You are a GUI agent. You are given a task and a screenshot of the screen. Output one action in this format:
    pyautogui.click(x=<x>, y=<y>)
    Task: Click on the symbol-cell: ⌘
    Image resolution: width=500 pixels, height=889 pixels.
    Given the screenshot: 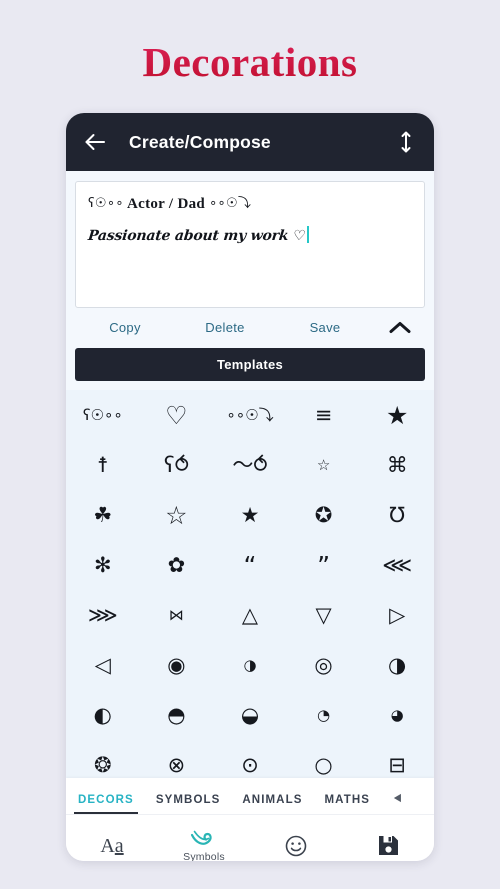 What is the action you would take?
    pyautogui.click(x=397, y=465)
    